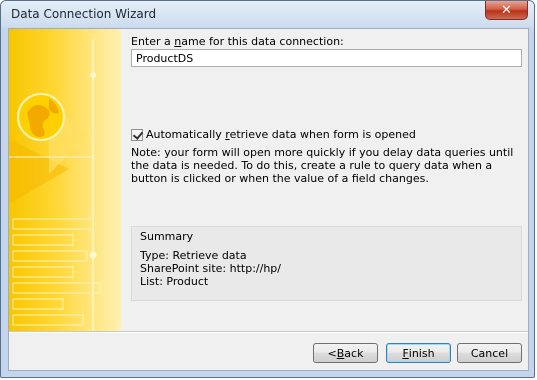  What do you see at coordinates (268, 332) in the screenshot?
I see `button-bar-divider` at bounding box center [268, 332].